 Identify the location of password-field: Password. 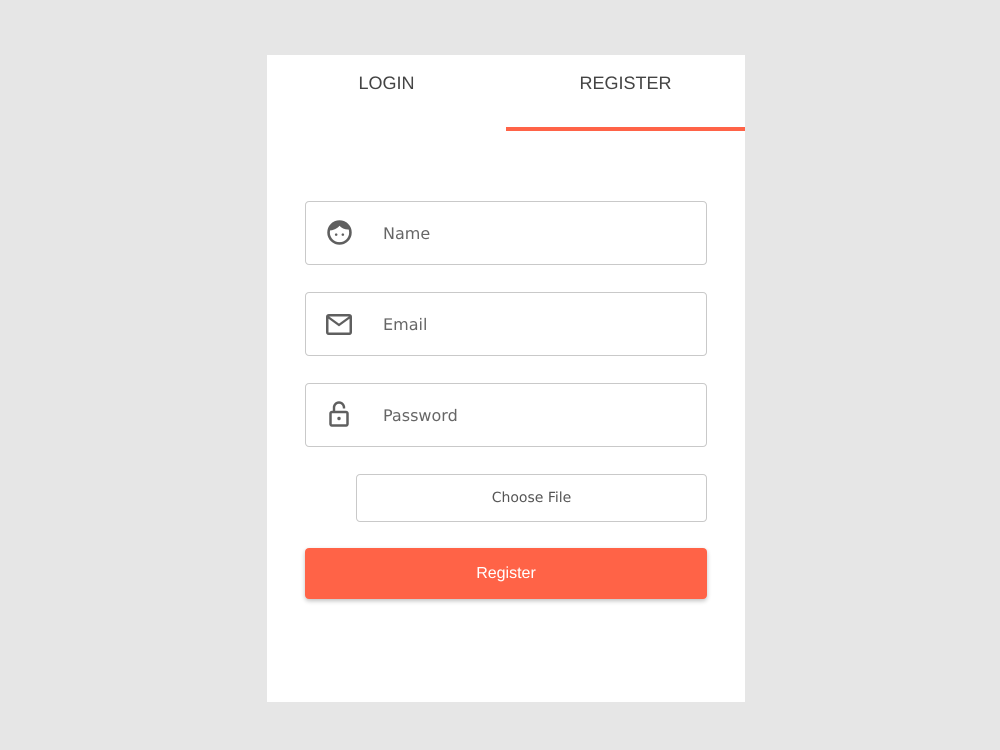
(506, 415).